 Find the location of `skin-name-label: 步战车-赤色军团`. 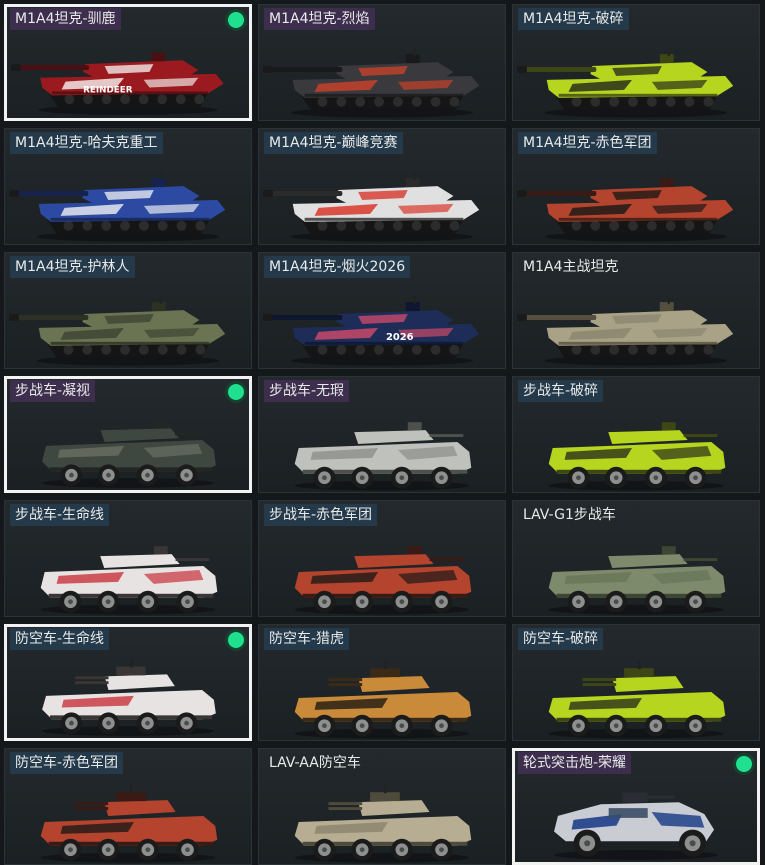

skin-name-label: 步战车-赤色军团 is located at coordinates (321, 515).